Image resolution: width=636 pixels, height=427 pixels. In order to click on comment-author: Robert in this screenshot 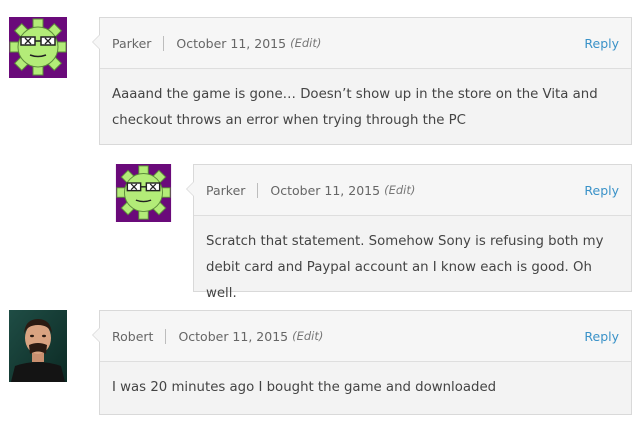, I will do `click(132, 336)`.